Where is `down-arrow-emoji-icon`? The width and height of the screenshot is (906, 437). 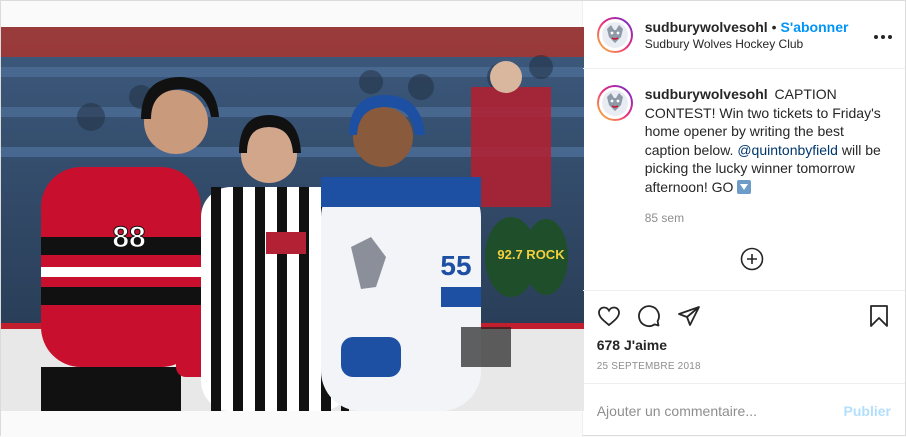
down-arrow-emoji-icon is located at coordinates (744, 186).